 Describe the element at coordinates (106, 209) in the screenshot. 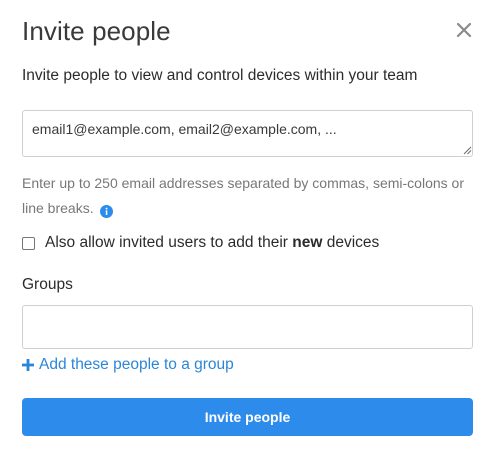

I see `info-icon` at that location.